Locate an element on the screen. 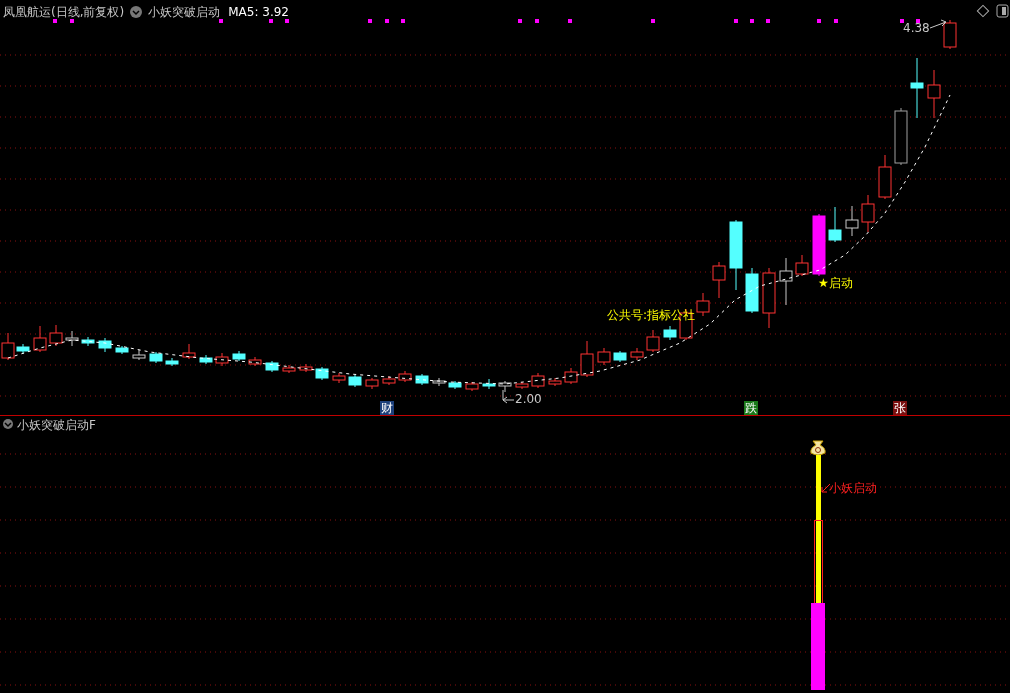  chart-annotation: ★启动 is located at coordinates (835, 283).